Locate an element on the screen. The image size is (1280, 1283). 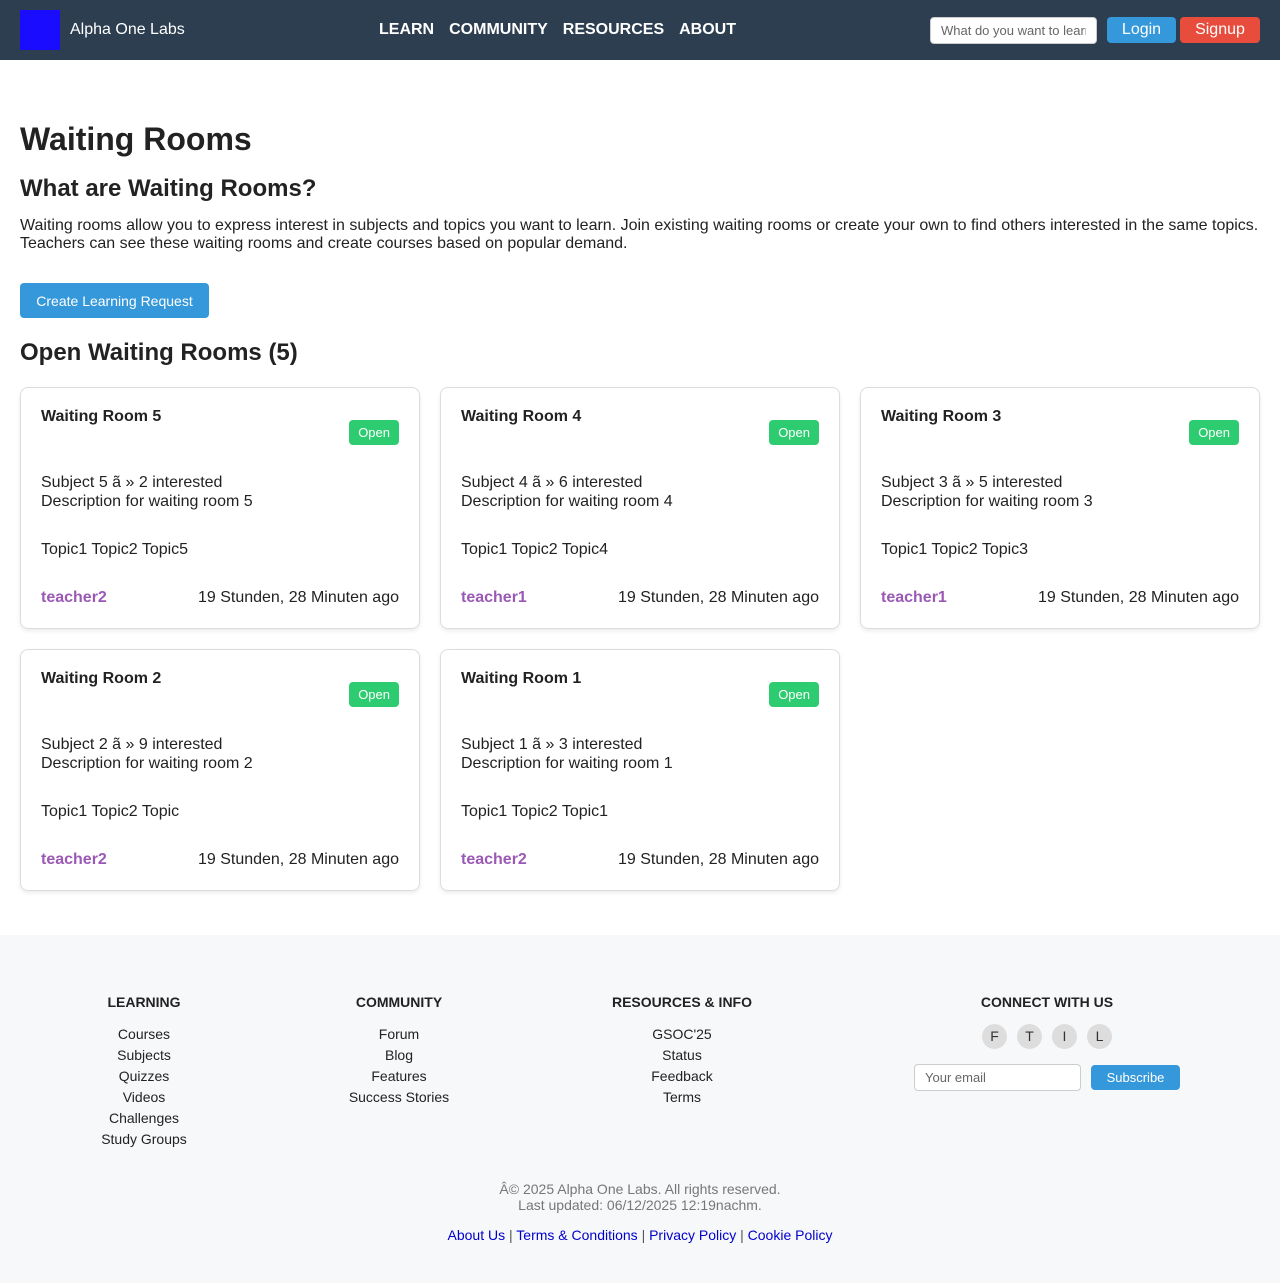
linkedin-icon: L is located at coordinates (1099, 1036).